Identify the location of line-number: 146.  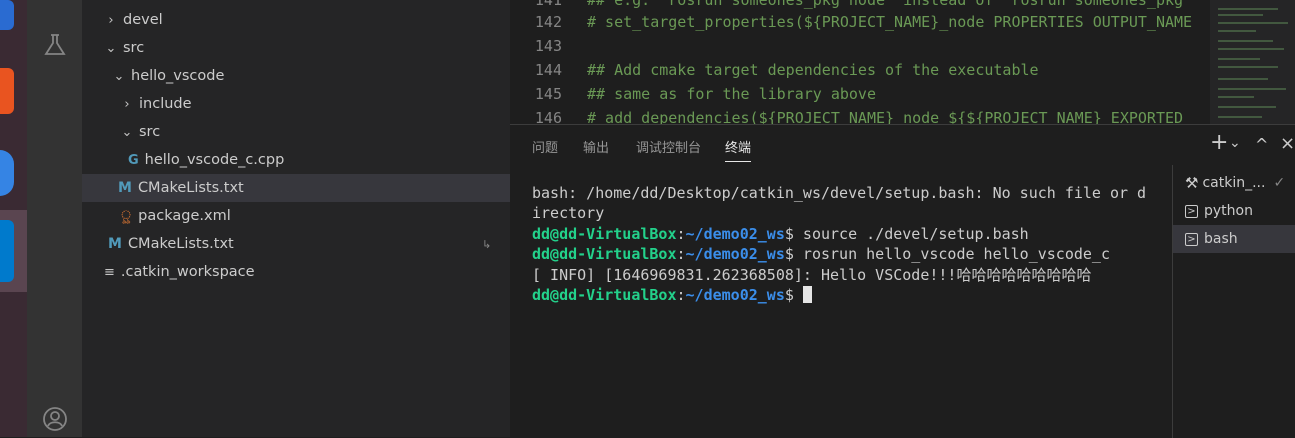
(548, 116).